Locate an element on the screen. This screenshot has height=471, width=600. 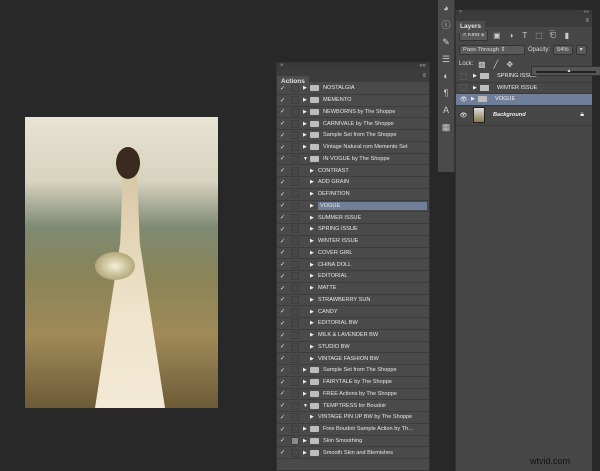
blend-mode-select: Pass Through ⇕ is located at coordinates (492, 50).